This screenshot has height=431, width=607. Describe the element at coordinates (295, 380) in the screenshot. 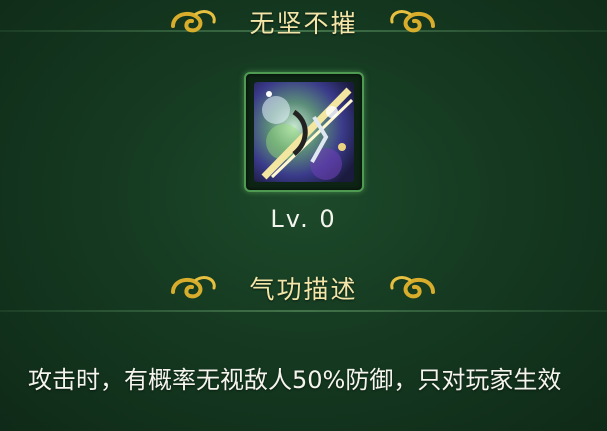

I see `skill-description-text: 攻击时，有概率无视敌人50%防御，只对玩家生效` at that location.